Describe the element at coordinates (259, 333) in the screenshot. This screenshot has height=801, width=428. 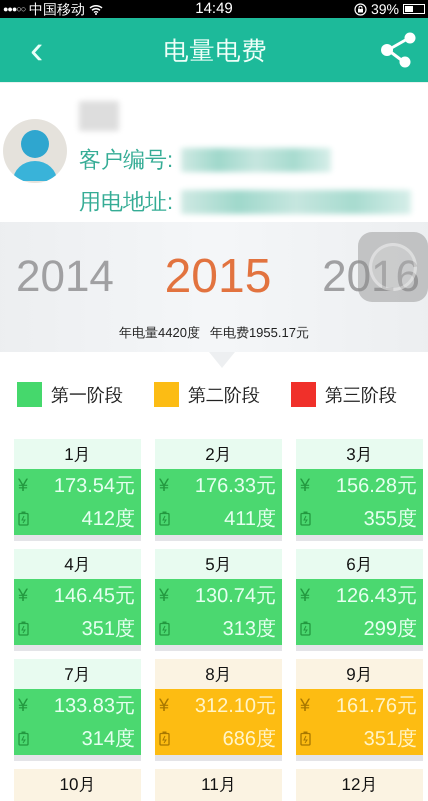
I see `annual-total: 年电费1955.17元` at that location.